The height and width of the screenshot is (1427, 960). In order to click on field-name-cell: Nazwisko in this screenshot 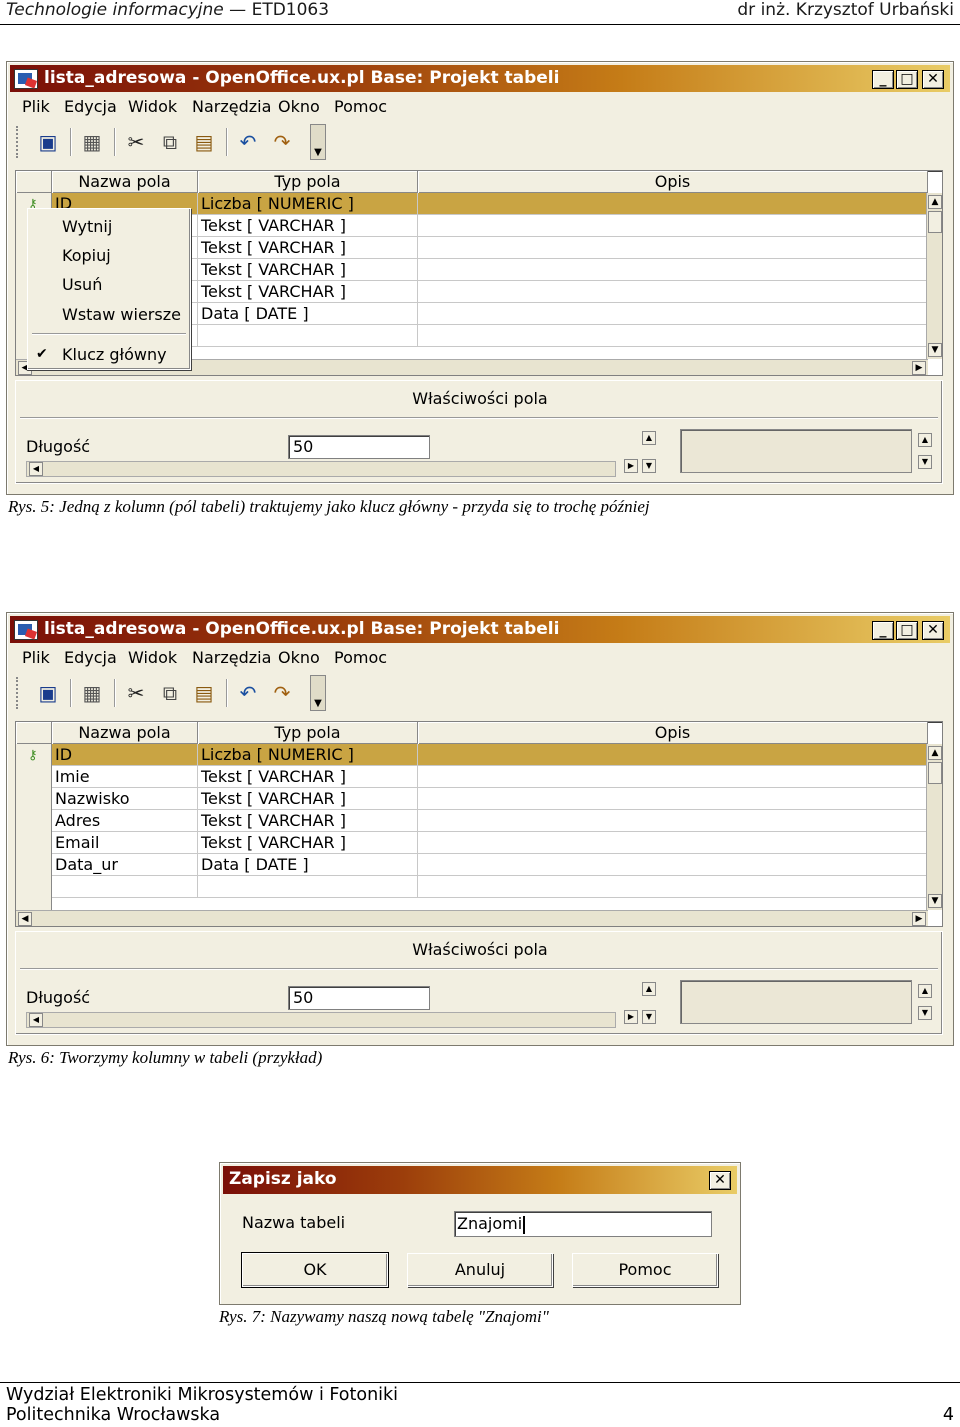, I will do `click(125, 799)`.